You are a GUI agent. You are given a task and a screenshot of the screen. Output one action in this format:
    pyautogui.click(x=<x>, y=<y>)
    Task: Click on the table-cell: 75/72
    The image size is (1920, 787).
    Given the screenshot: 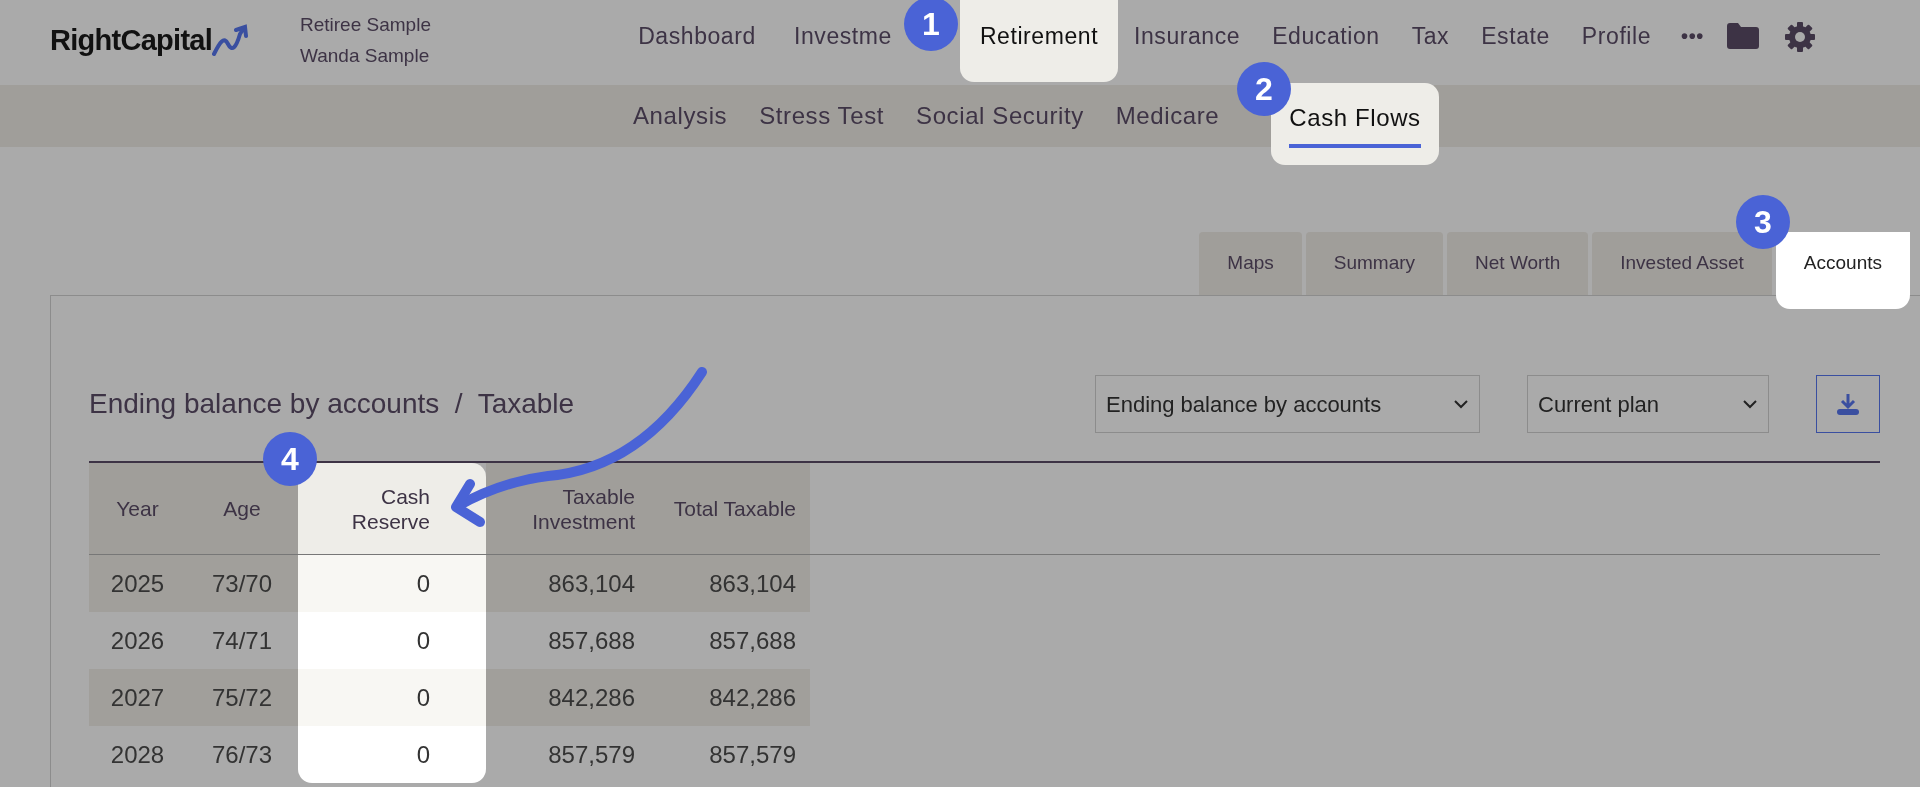 What is the action you would take?
    pyautogui.click(x=242, y=697)
    